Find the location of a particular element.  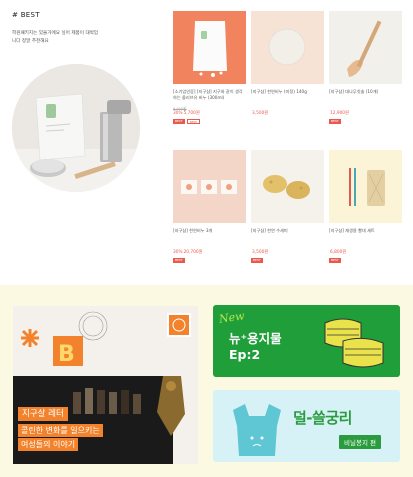

sponge-illustration is located at coordinates (287, 186).